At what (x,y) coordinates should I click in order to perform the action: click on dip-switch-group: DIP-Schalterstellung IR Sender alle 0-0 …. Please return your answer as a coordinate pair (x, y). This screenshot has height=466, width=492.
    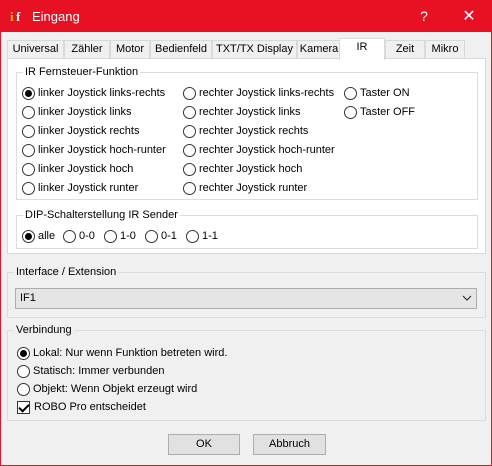
    Looking at the image, I should click on (247, 228).